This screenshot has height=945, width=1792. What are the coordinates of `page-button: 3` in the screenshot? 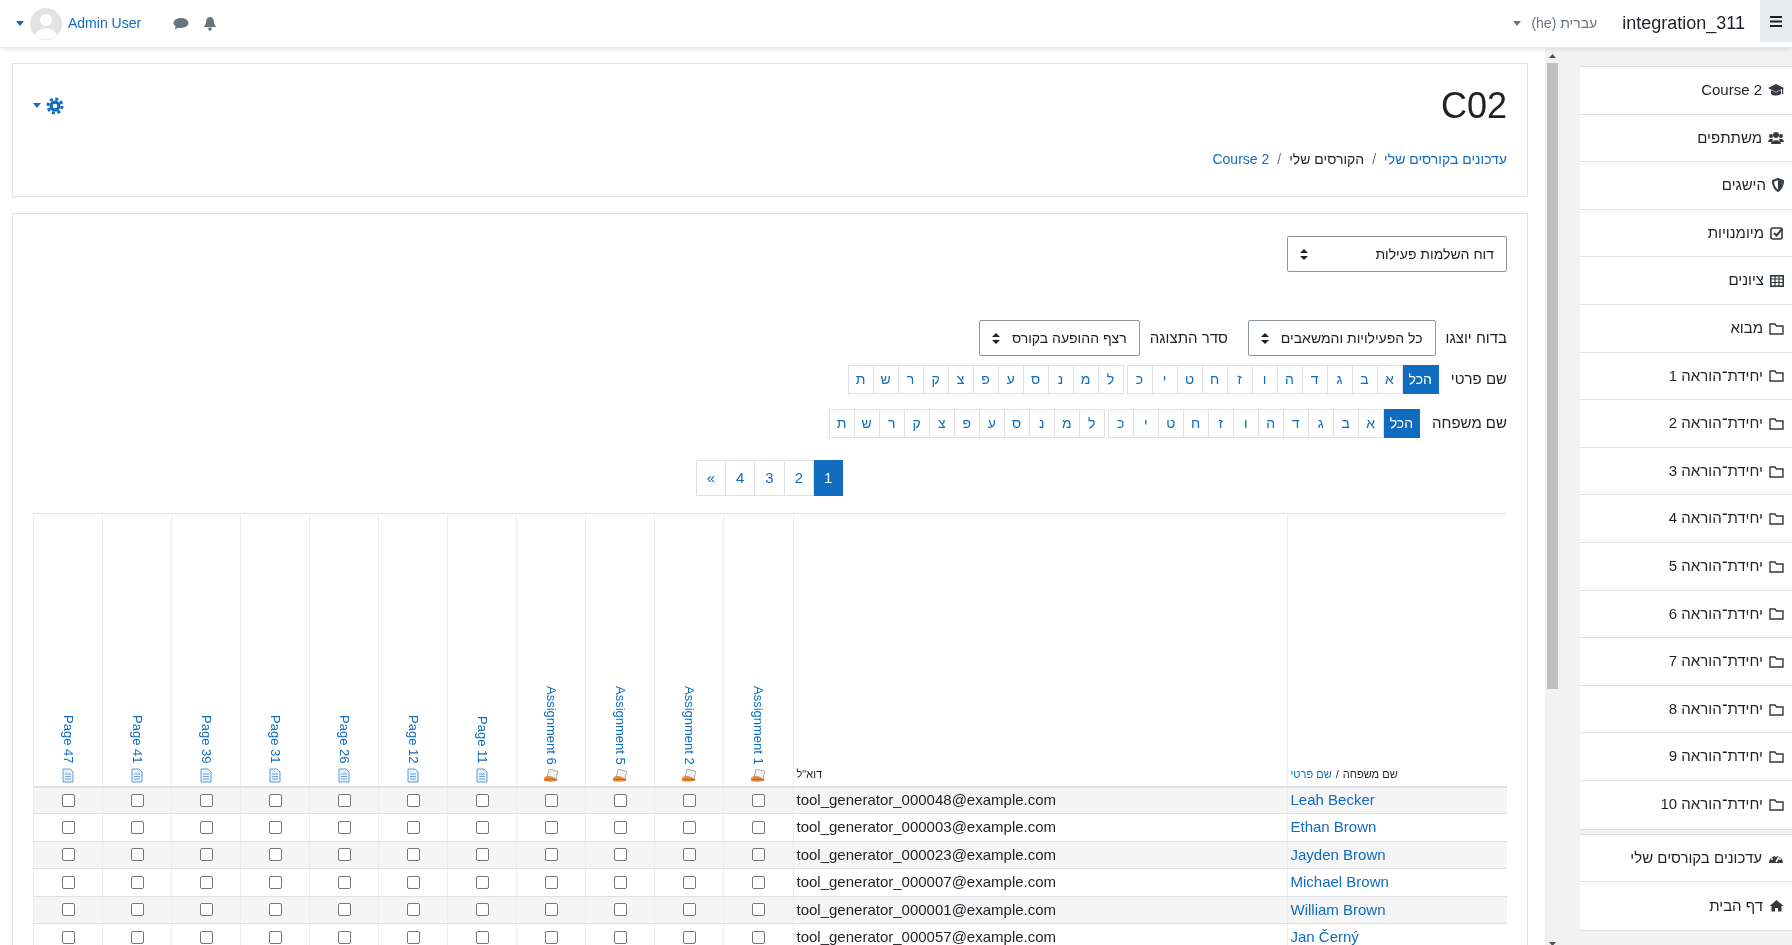 It's located at (769, 478).